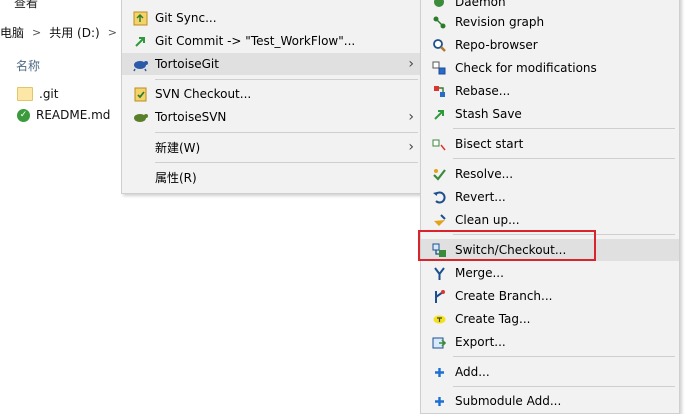 This screenshot has width=687, height=414. Describe the element at coordinates (191, 117) in the screenshot. I see `menu-item-label: TortoiseSVN` at that location.